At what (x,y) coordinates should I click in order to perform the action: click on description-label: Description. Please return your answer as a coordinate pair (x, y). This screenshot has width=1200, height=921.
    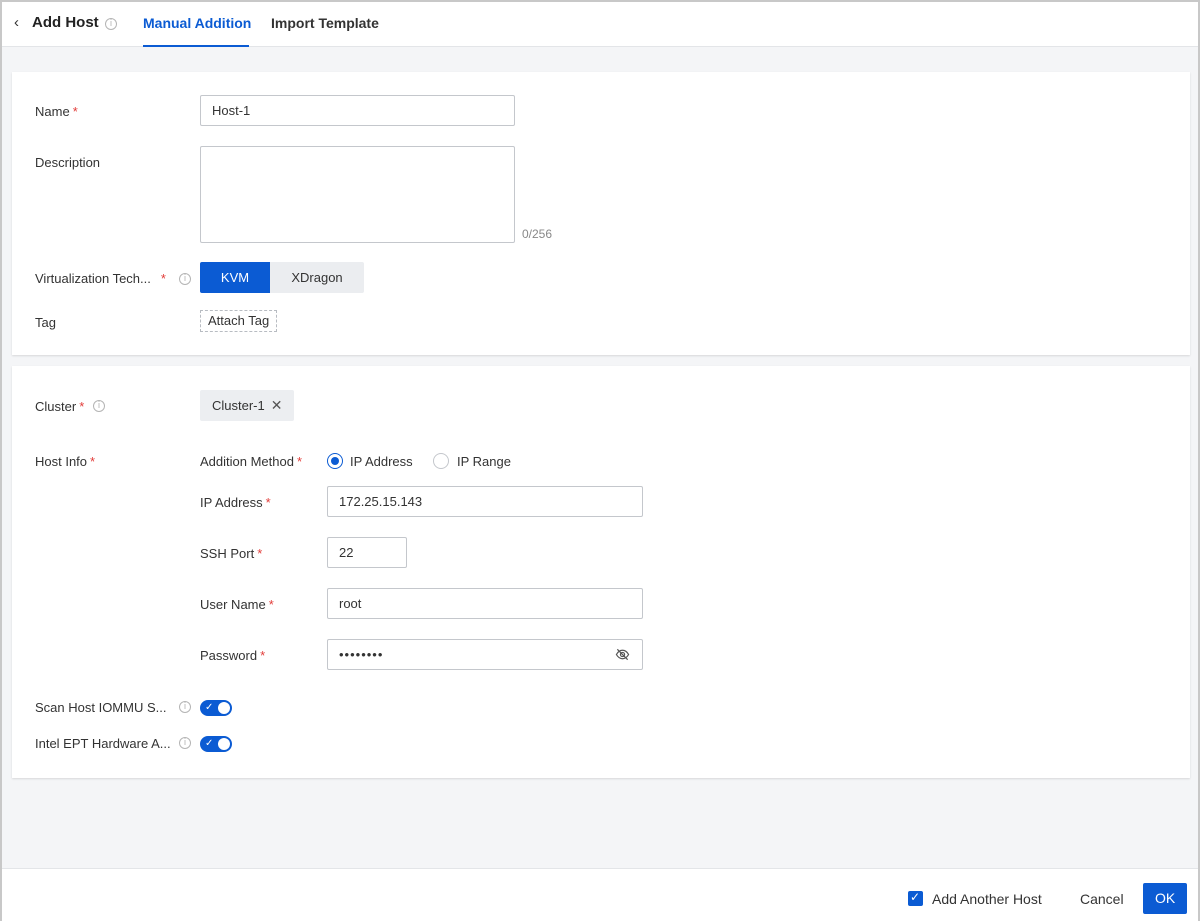
    Looking at the image, I should click on (68, 162).